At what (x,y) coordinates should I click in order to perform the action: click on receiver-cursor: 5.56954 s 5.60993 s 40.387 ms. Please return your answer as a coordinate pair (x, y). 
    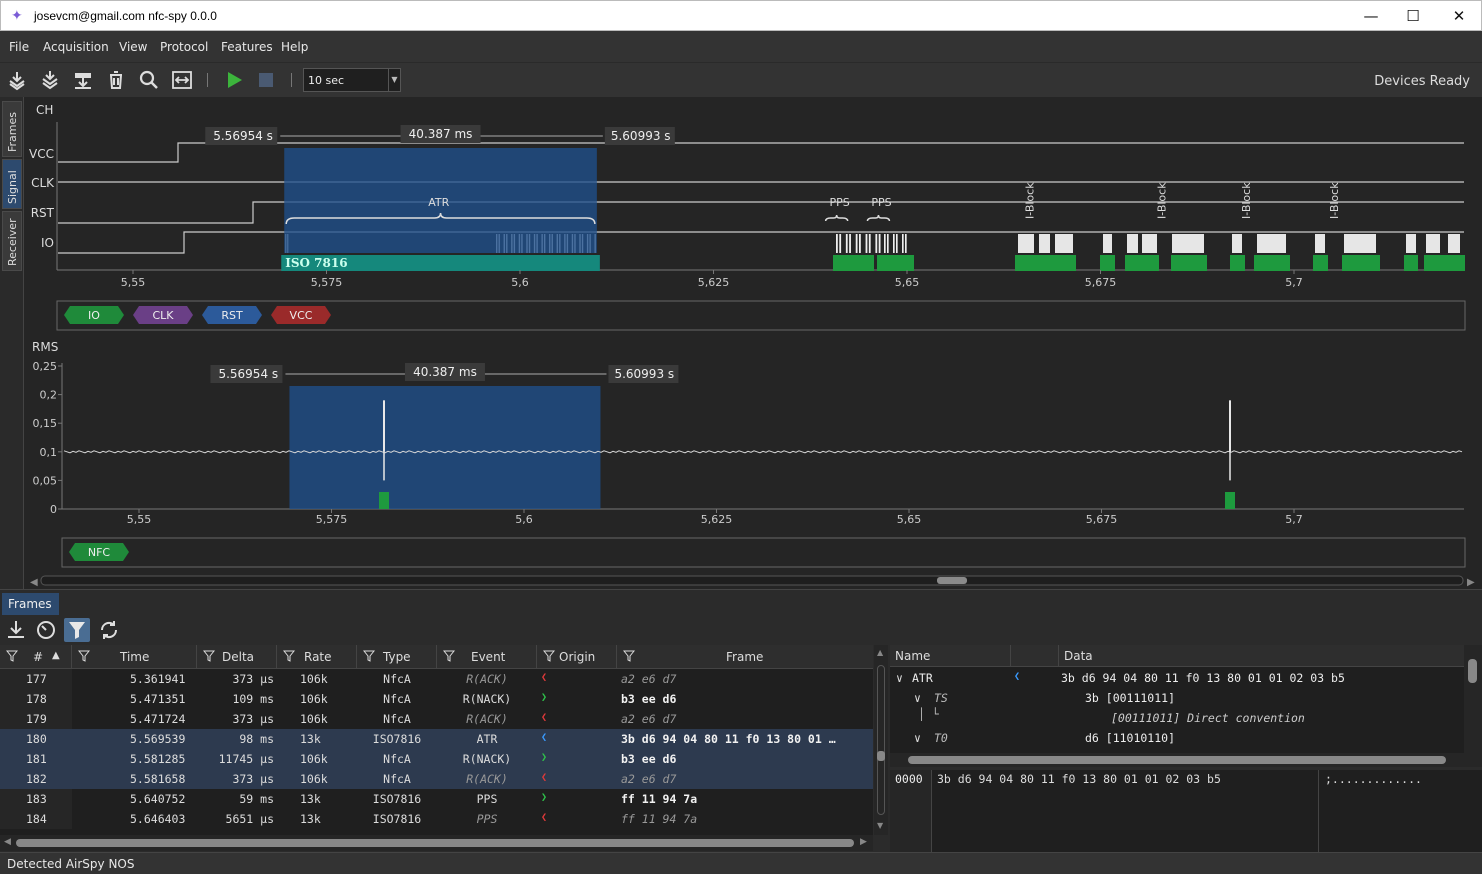
    Looking at the image, I should click on (444, 373).